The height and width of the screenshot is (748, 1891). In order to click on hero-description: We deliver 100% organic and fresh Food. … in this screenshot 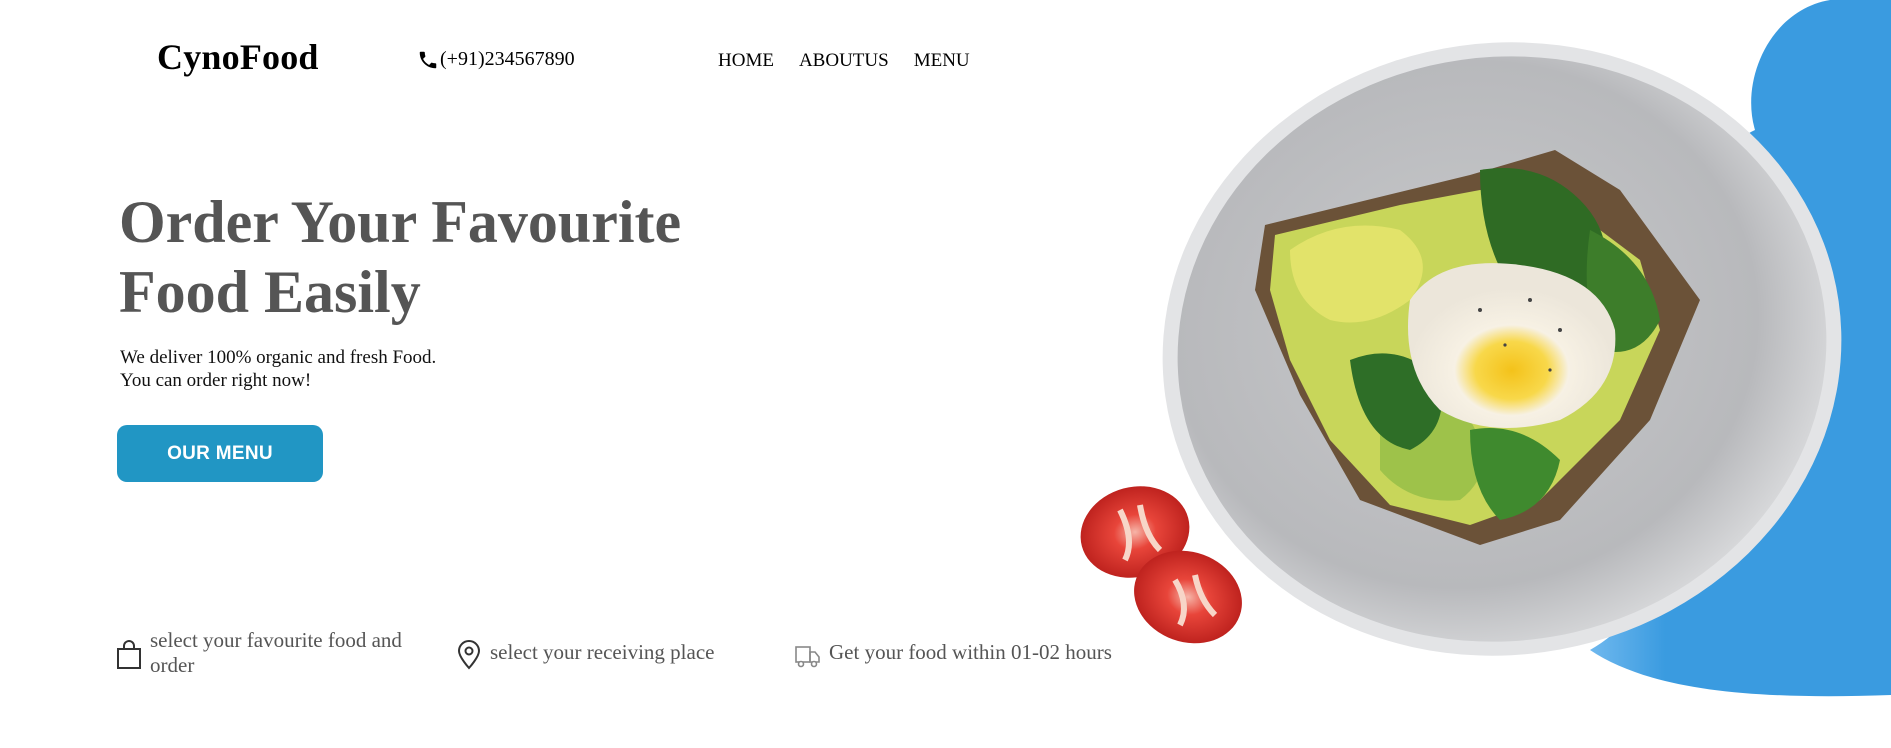, I will do `click(278, 369)`.